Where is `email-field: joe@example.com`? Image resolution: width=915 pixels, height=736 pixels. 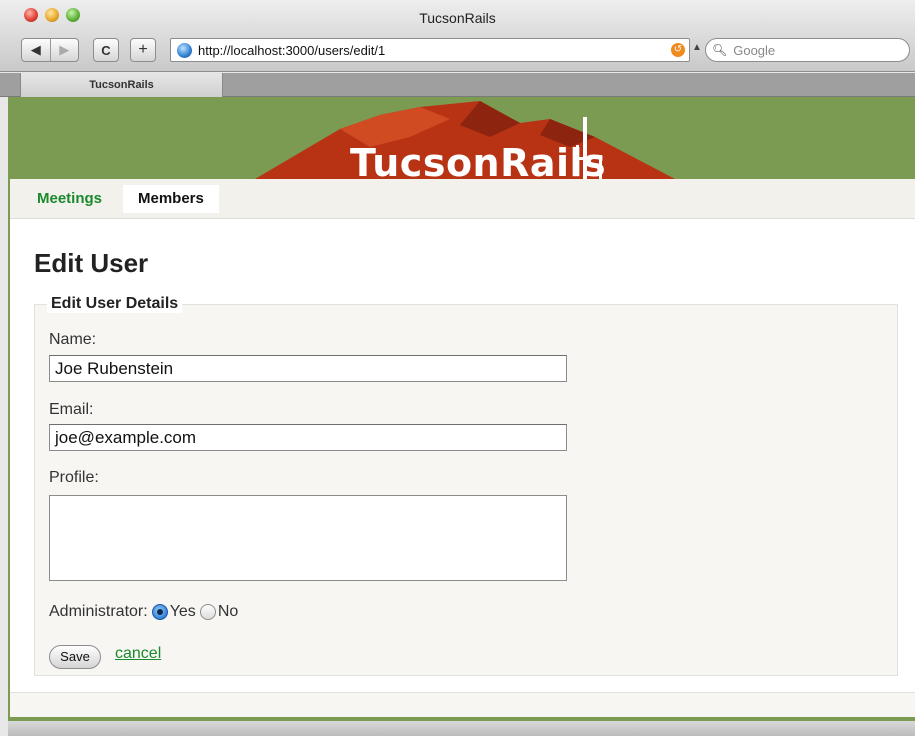 email-field: joe@example.com is located at coordinates (308, 437).